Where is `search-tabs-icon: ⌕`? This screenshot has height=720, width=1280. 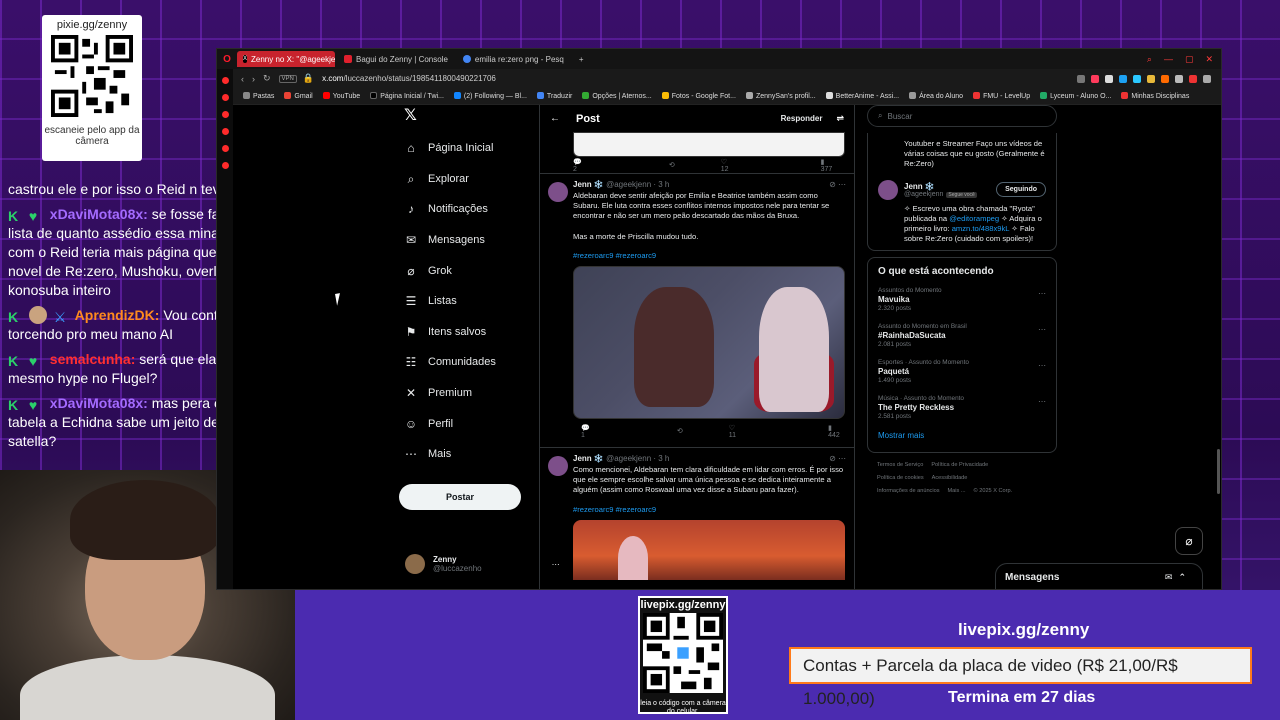 search-tabs-icon: ⌕ is located at coordinates (1149, 59).